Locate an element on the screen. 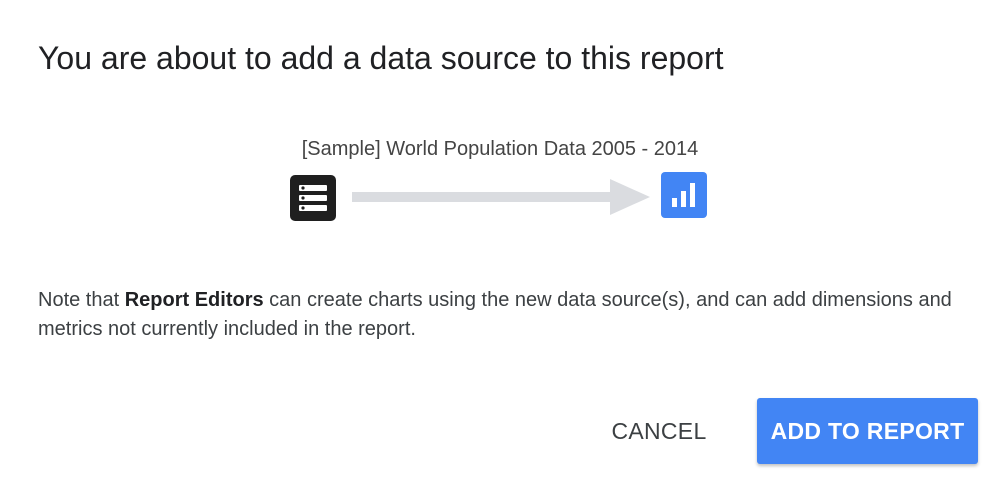  database-list-icon is located at coordinates (313, 198).